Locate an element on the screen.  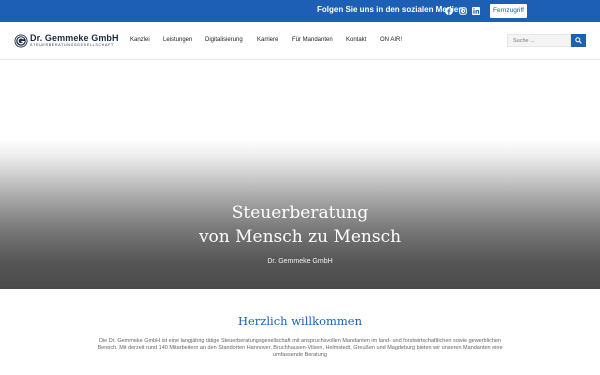
nav-item-on-air: ON AIR! is located at coordinates (391, 40).